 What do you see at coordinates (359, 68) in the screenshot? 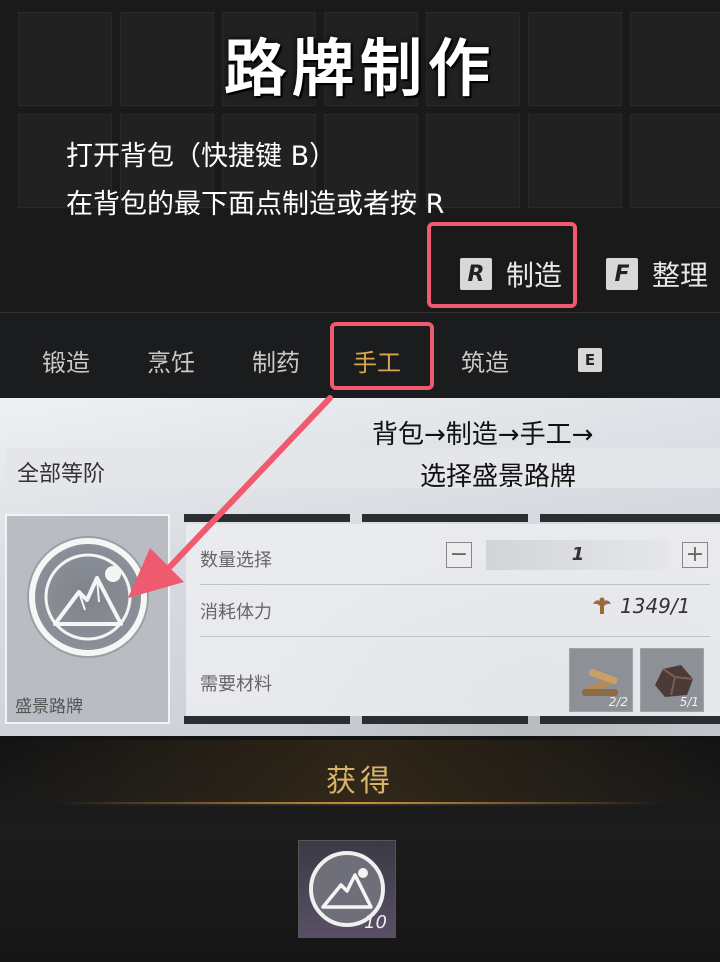
I see `guide-title: 路牌制作` at bounding box center [359, 68].